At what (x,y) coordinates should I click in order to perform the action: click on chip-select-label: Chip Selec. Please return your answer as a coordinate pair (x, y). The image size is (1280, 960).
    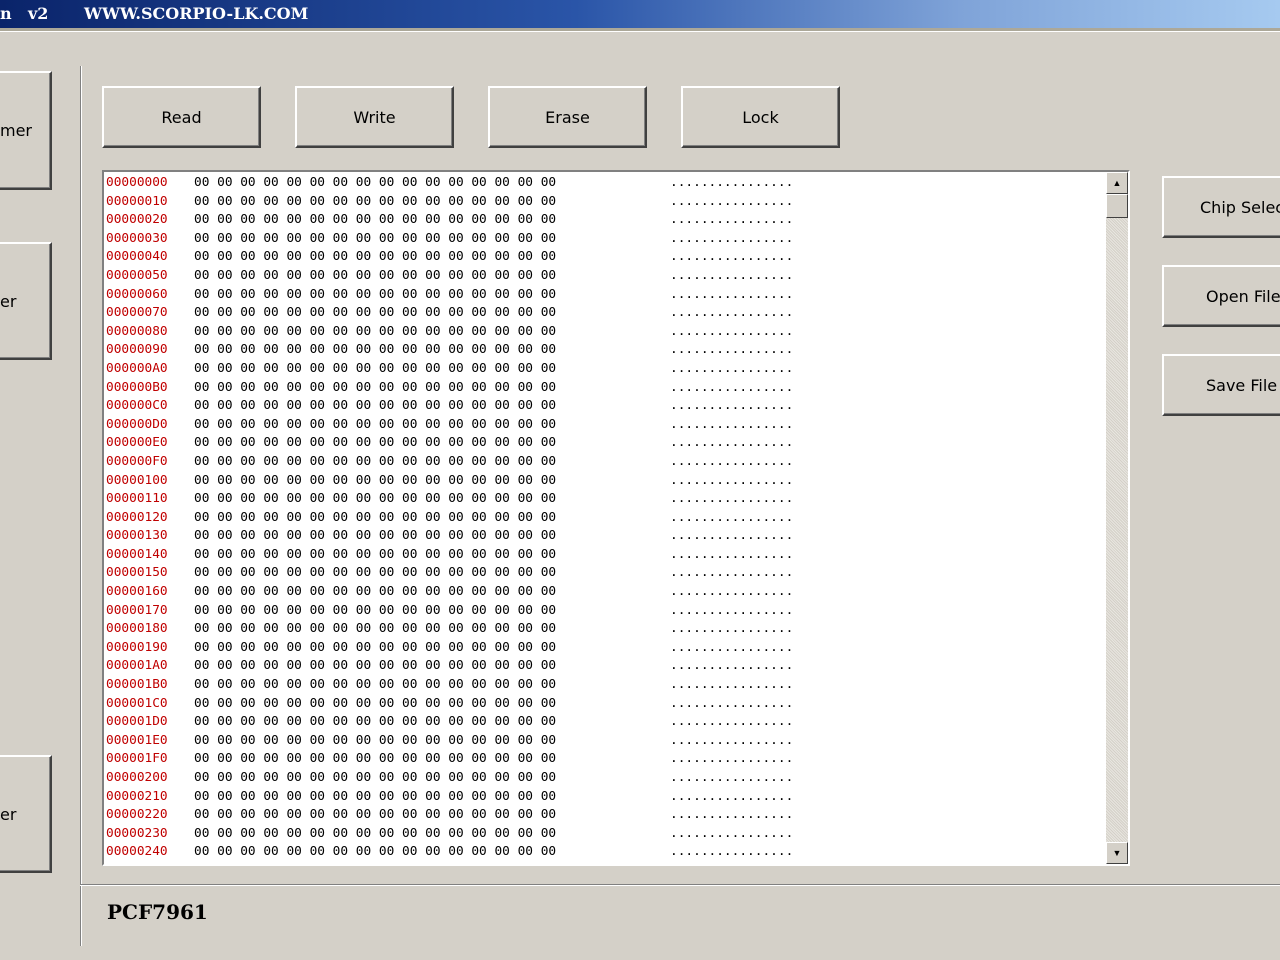
    Looking at the image, I should click on (1240, 207).